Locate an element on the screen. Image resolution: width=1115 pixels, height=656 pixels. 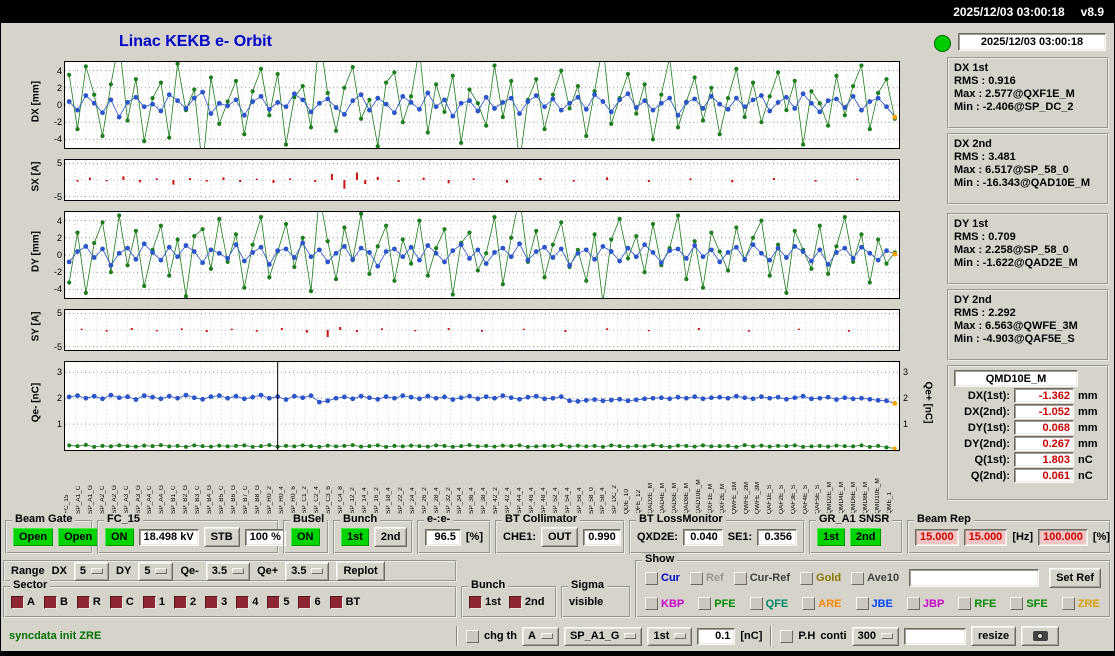
bunch-menu: 1st is located at coordinates (670, 636).